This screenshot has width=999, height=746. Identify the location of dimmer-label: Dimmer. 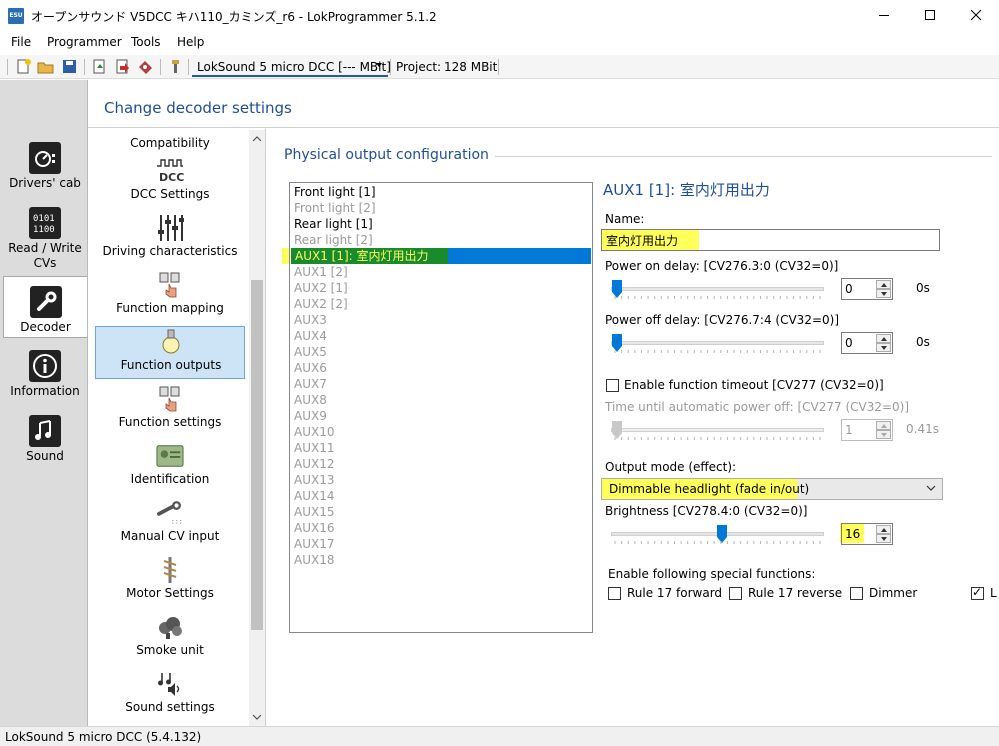
(893, 593).